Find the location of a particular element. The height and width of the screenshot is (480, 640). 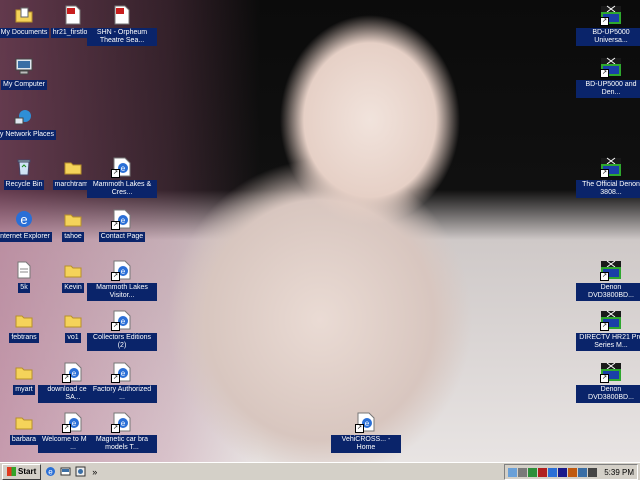

desktop-icon: e ↗ VehiCROSS... - Home is located at coordinates (366, 432).